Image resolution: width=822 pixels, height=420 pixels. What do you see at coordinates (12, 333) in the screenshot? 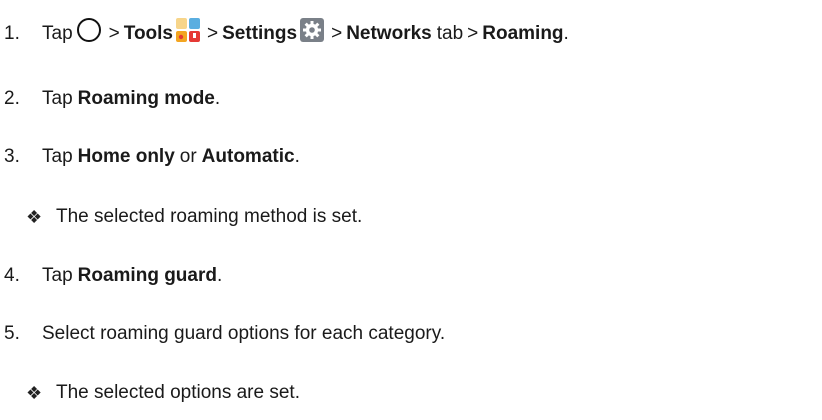
I see `step-number: 5.` at bounding box center [12, 333].